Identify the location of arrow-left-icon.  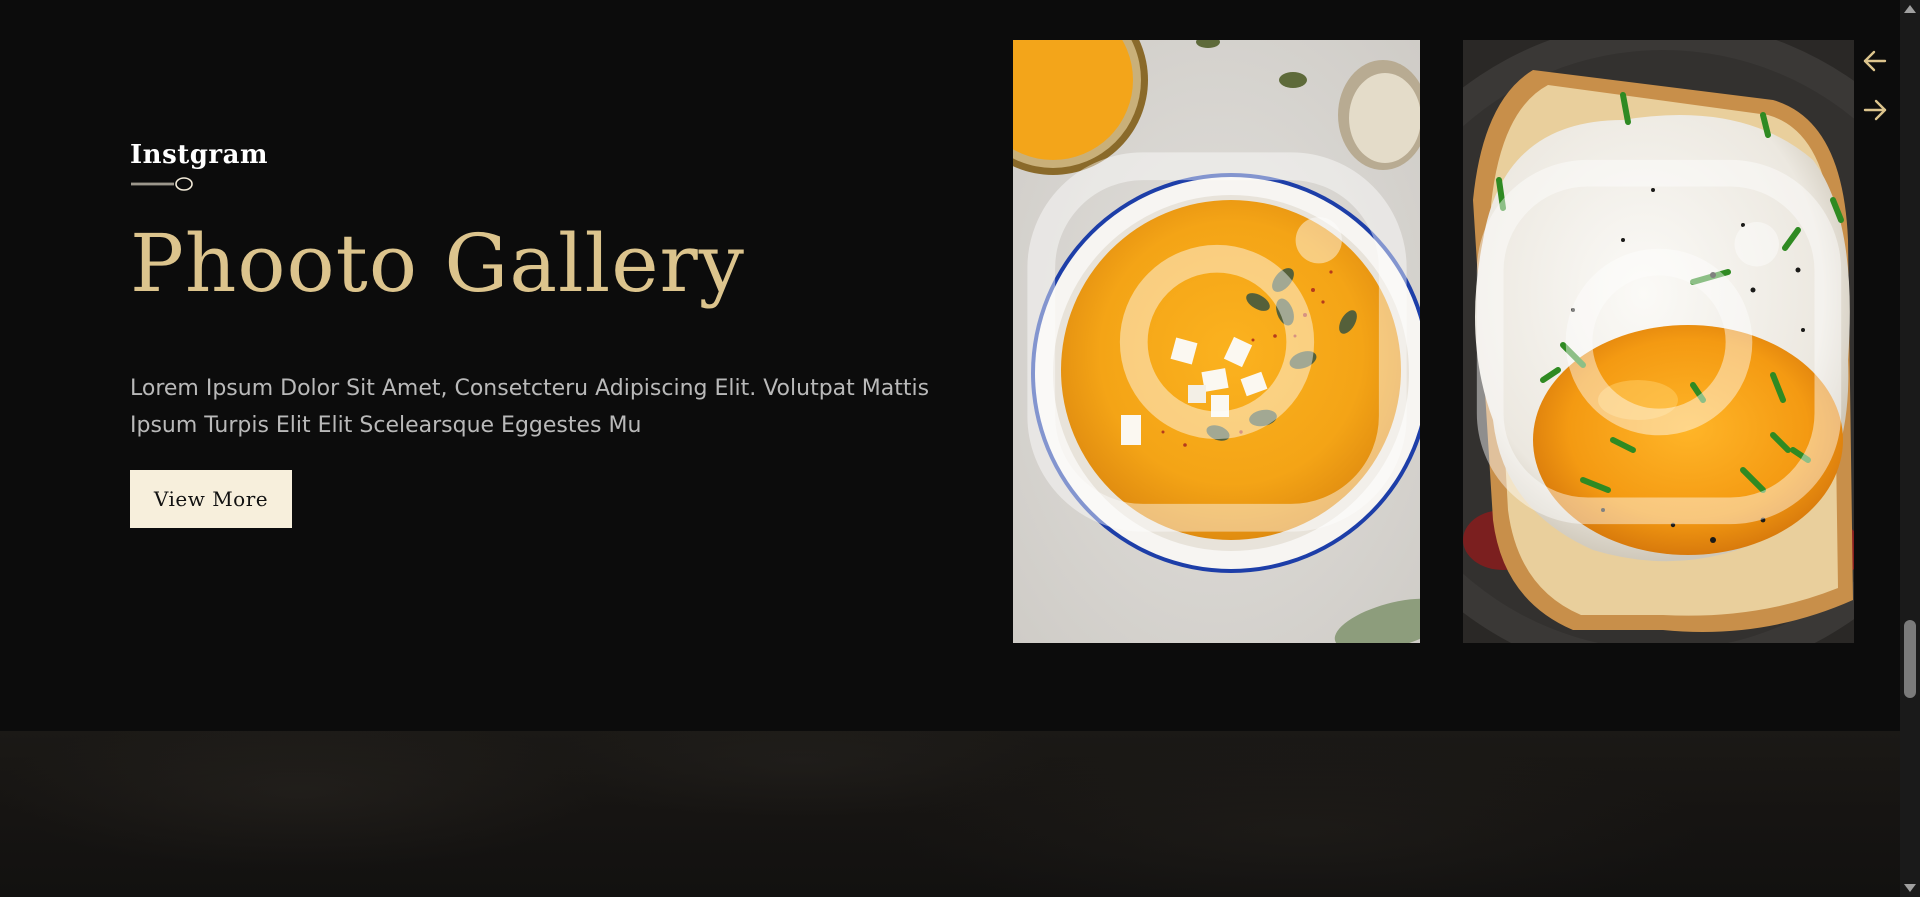
(1875, 61).